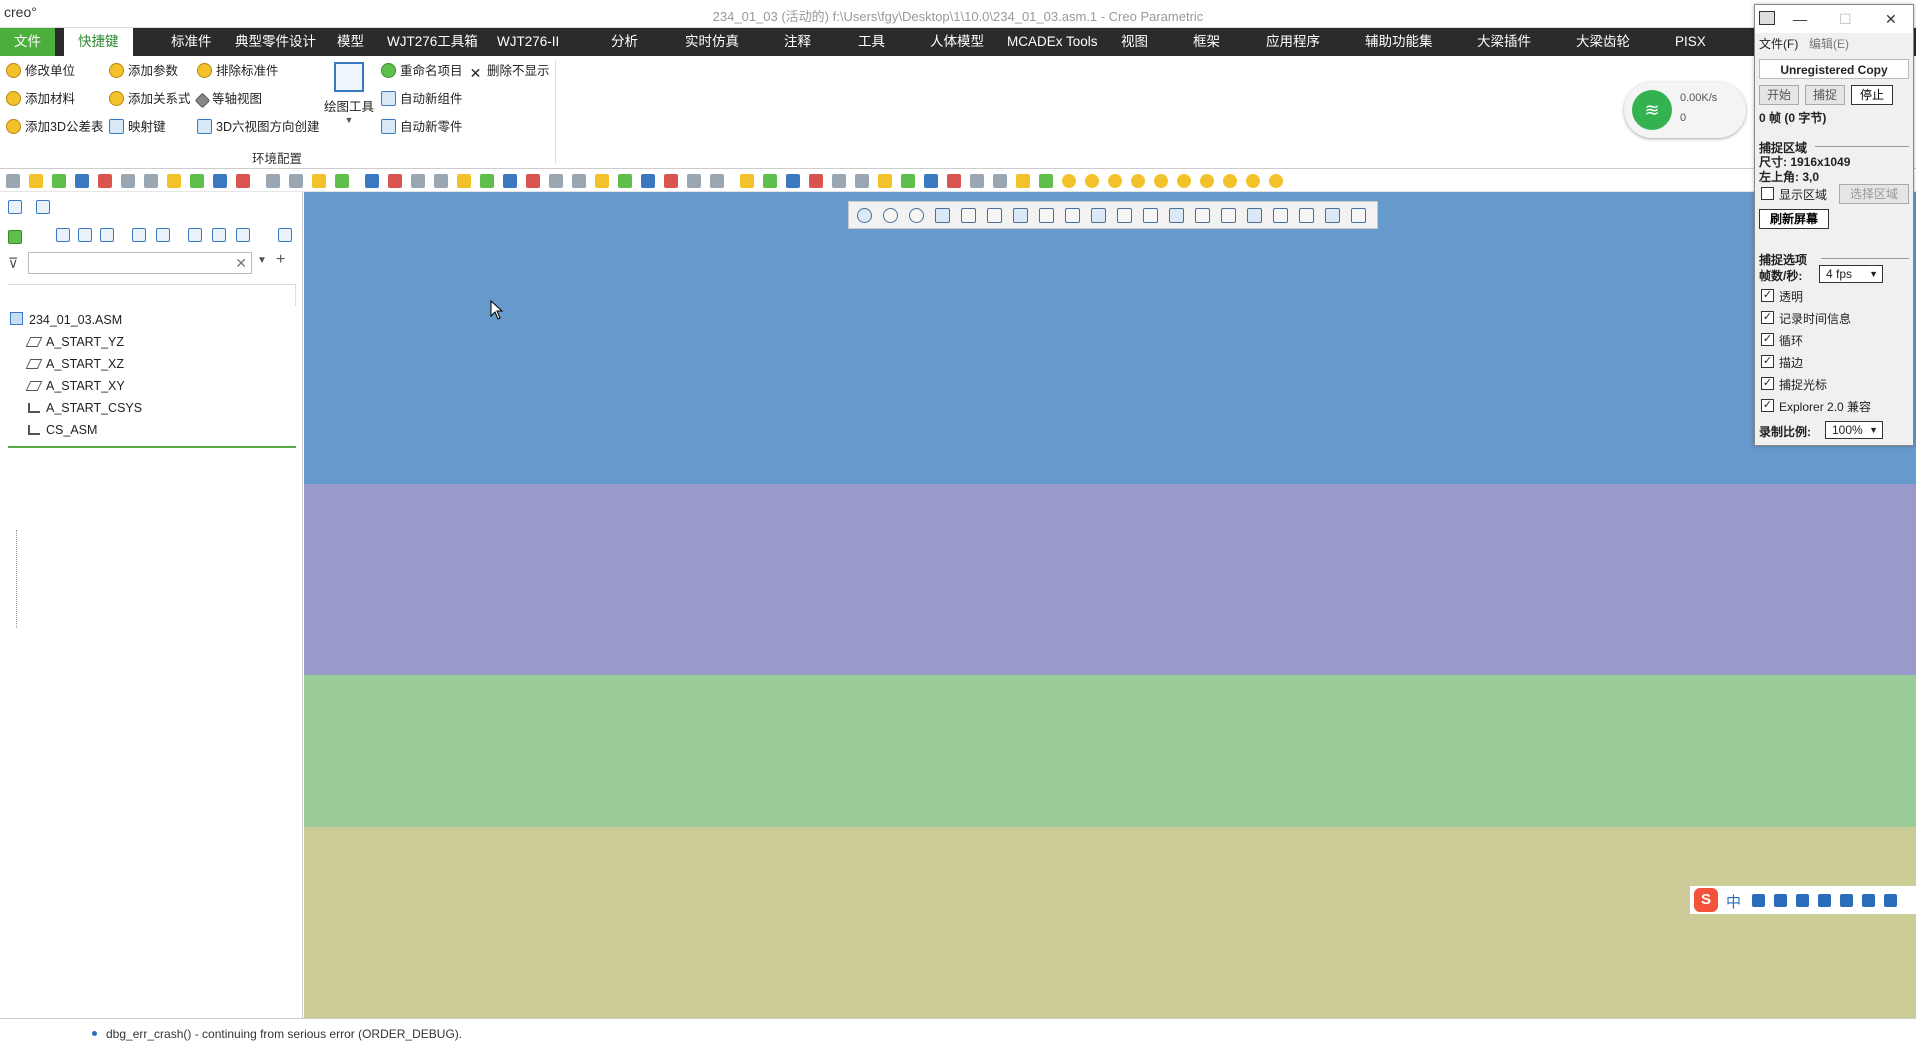 The image size is (1916, 1049). I want to click on menu-pisx: PISX, so click(1690, 42).